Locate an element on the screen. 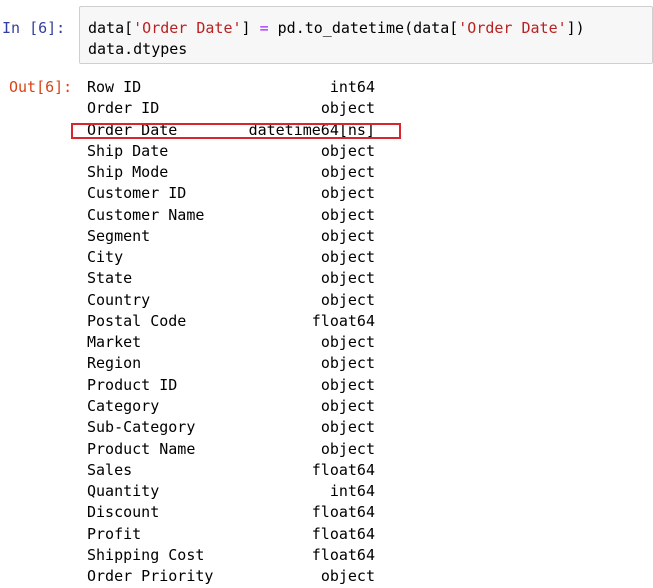  code-token: pd.to_datetime(data[ is located at coordinates (363, 28).